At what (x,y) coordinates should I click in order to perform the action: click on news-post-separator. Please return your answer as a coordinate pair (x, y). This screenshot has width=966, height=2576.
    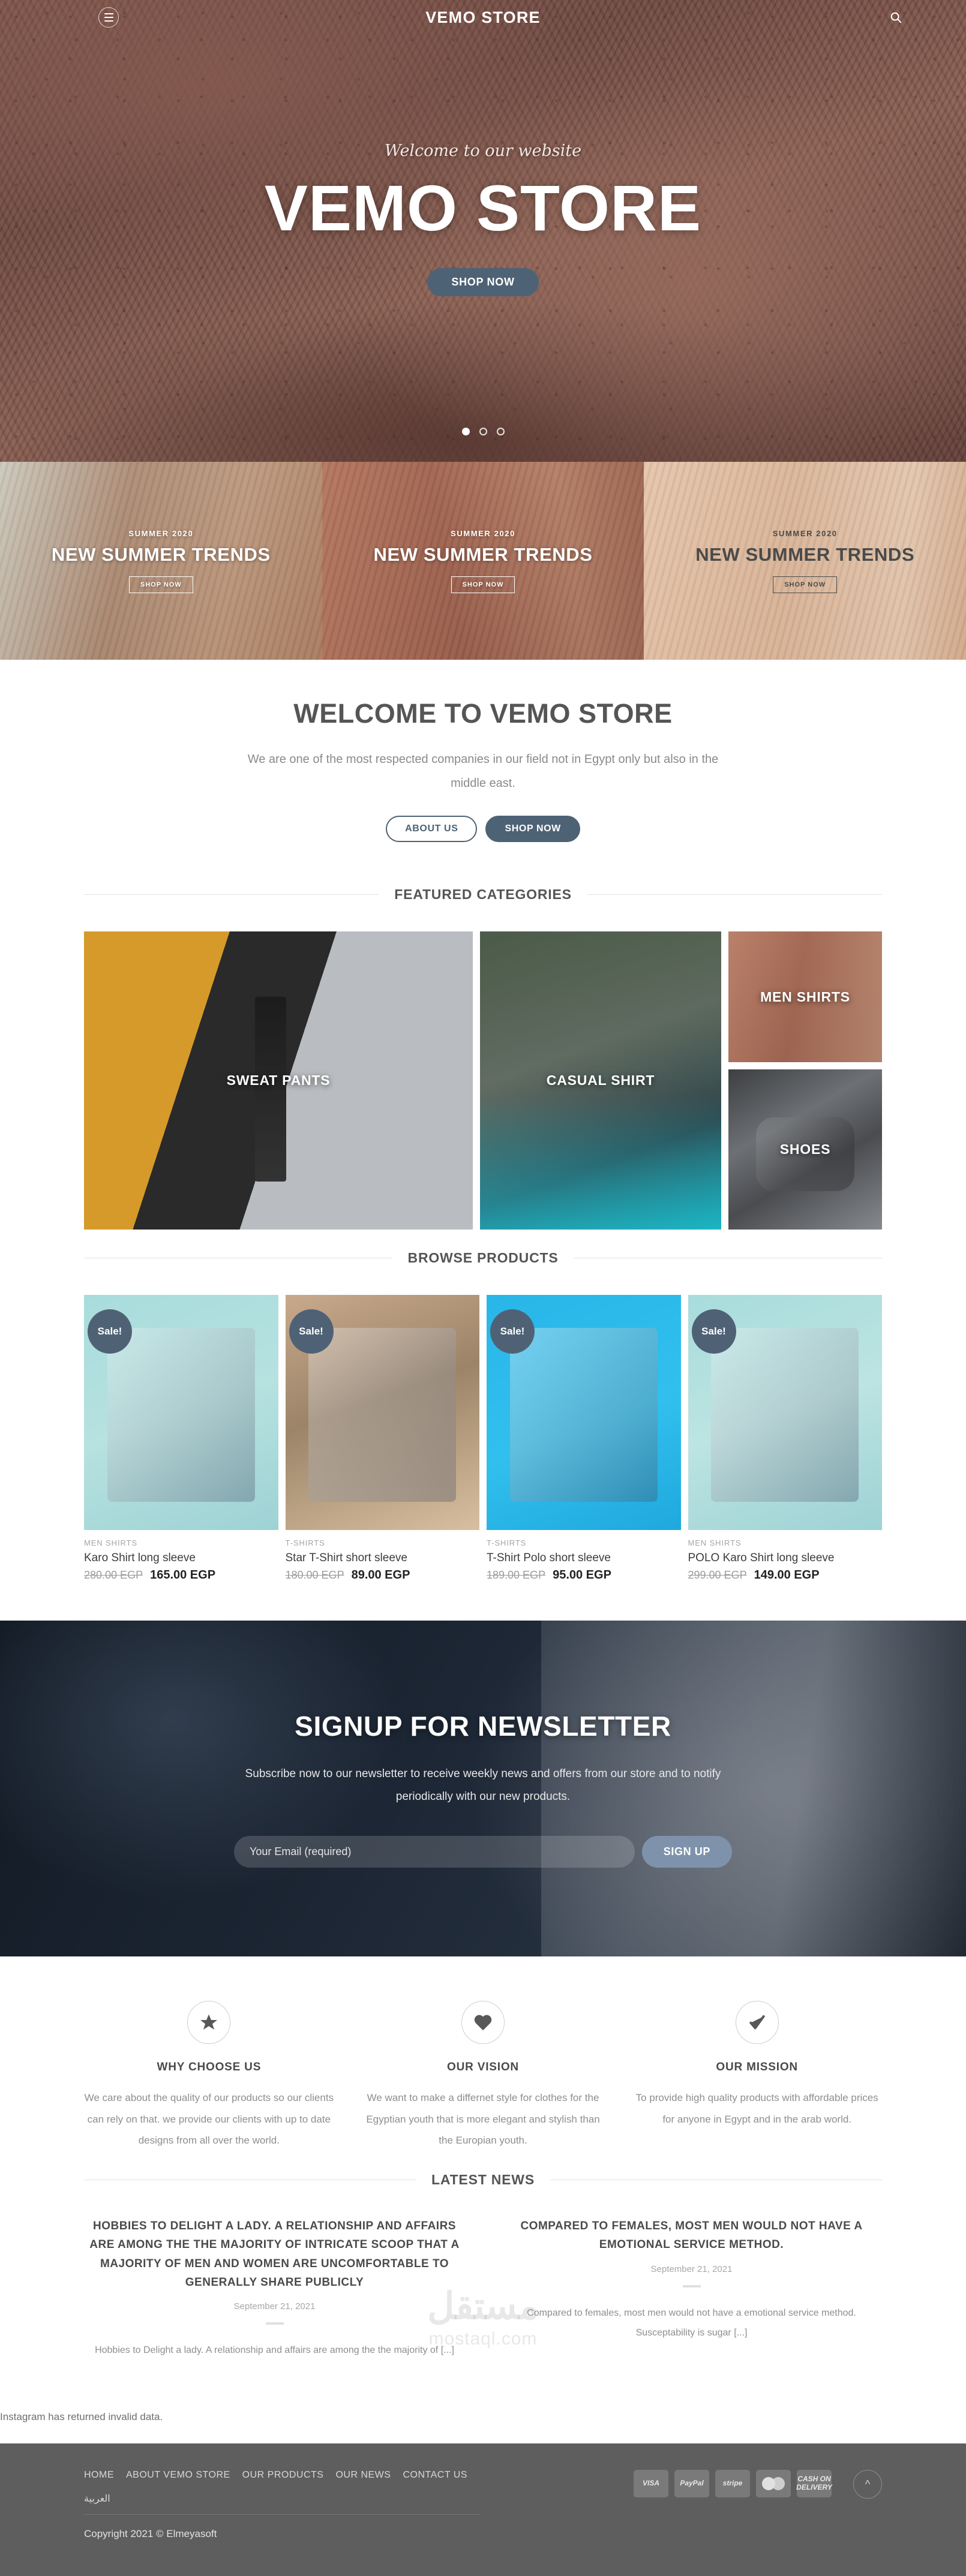
    Looking at the image, I should click on (691, 2287).